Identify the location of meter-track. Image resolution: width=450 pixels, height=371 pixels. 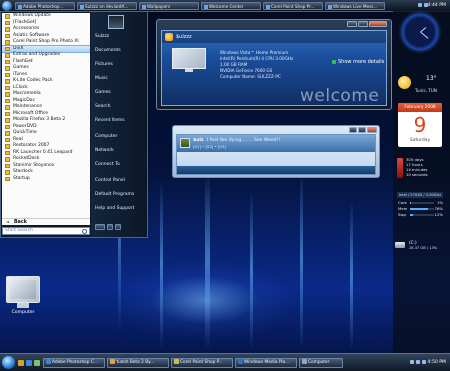
(422, 215).